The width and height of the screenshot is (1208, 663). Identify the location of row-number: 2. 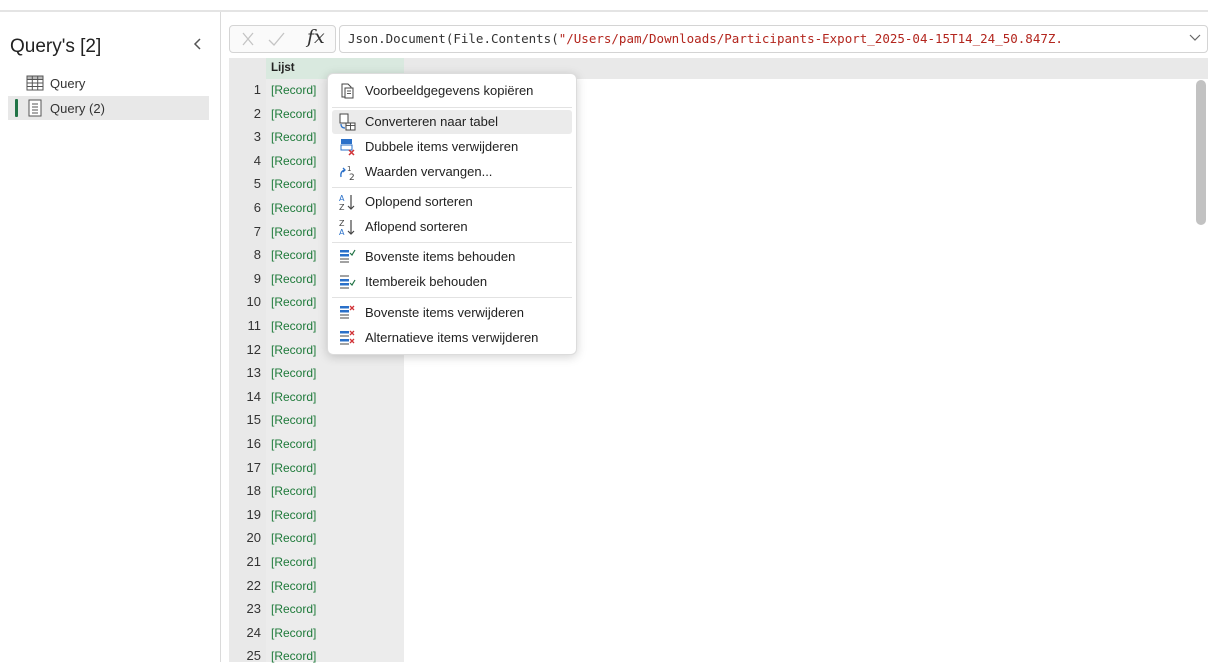
(257, 113).